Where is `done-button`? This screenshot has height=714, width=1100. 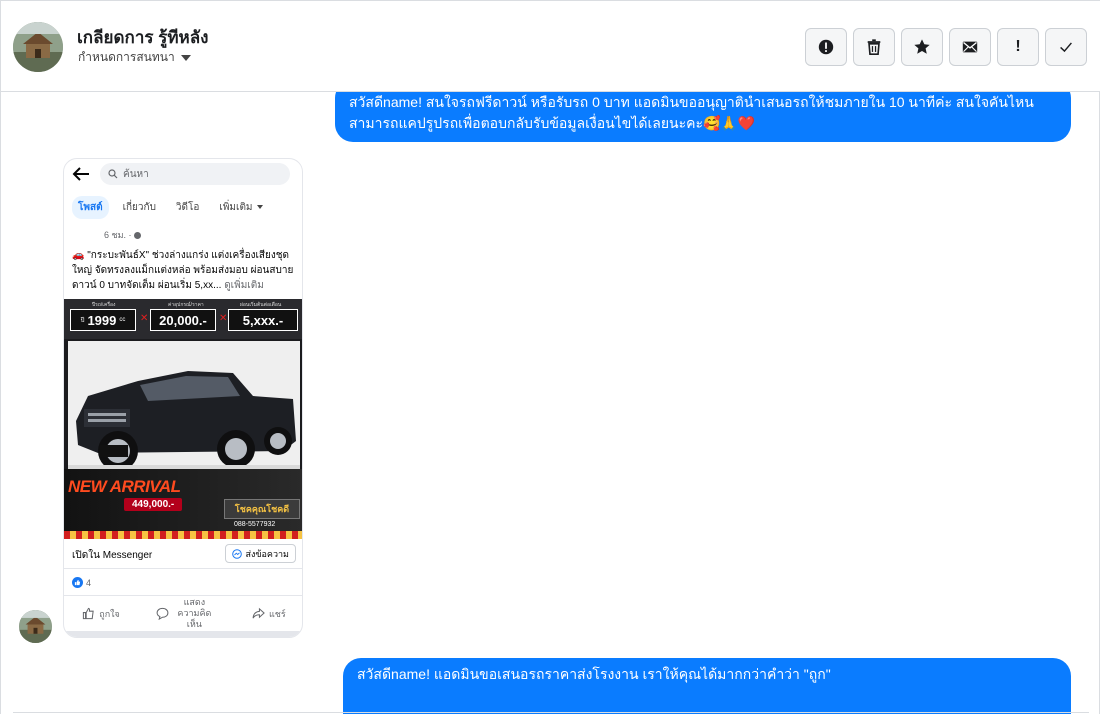
done-button is located at coordinates (1066, 47).